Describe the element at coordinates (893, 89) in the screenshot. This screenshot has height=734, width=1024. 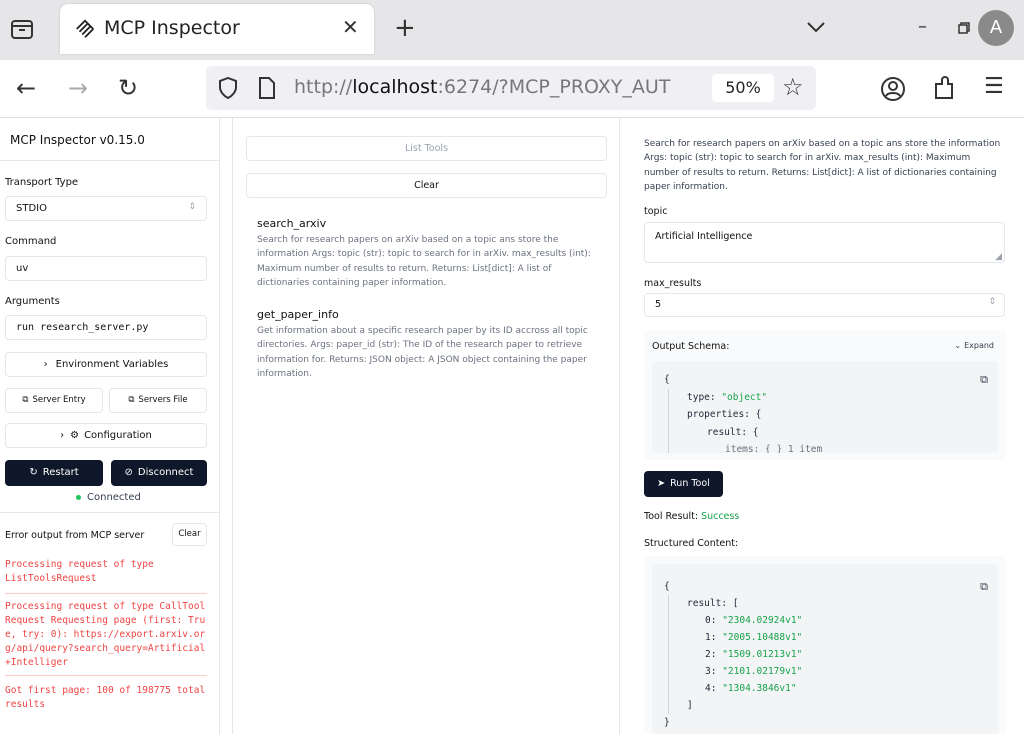
I see `account-icon` at that location.